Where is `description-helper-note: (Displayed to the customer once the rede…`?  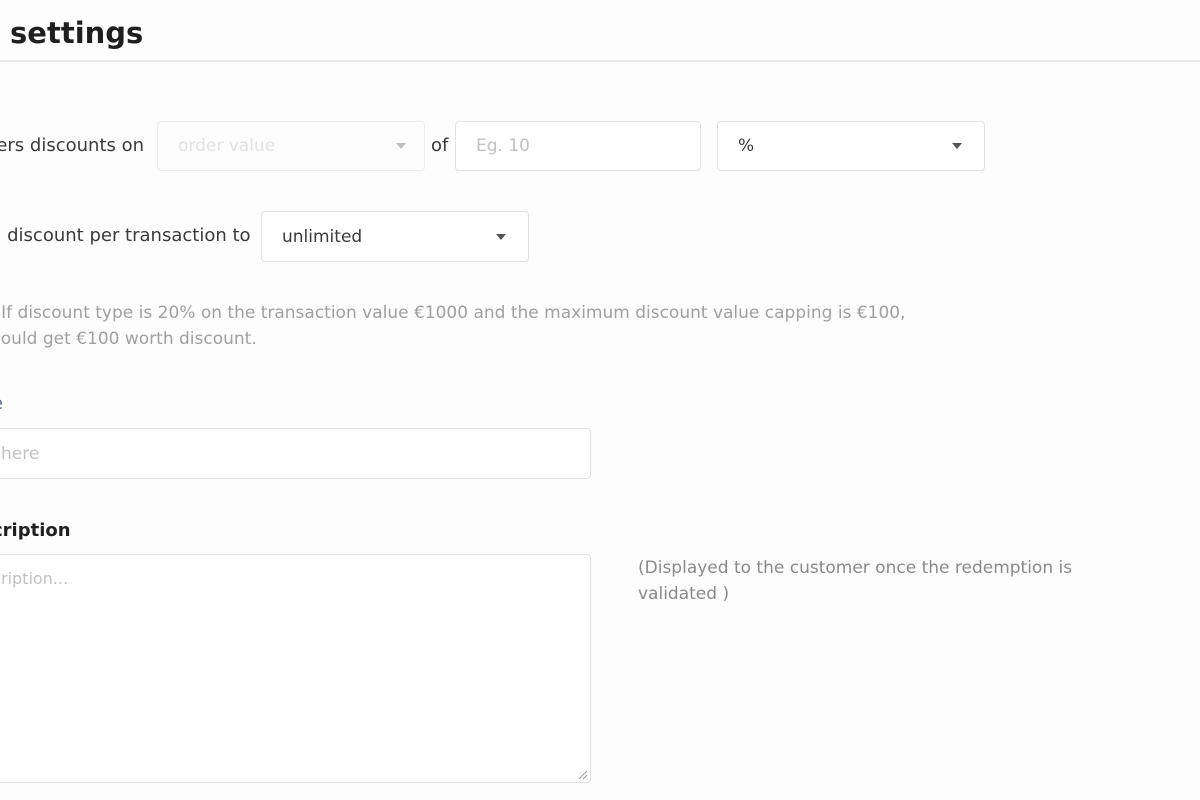
description-helper-note: (Displayed to the customer once the rede… is located at coordinates (855, 581).